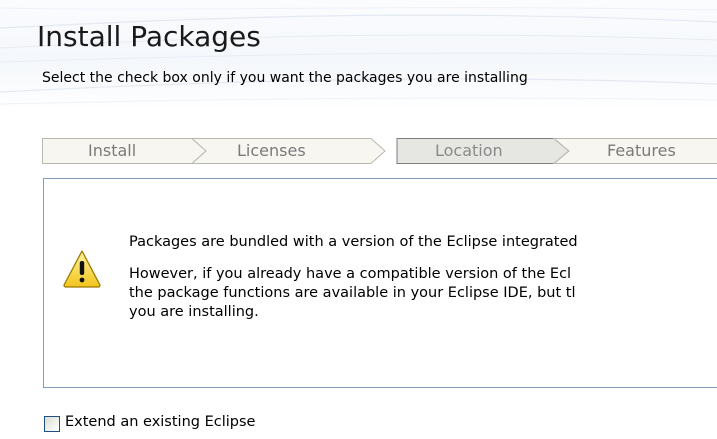  I want to click on step-features: Features, so click(641, 150).